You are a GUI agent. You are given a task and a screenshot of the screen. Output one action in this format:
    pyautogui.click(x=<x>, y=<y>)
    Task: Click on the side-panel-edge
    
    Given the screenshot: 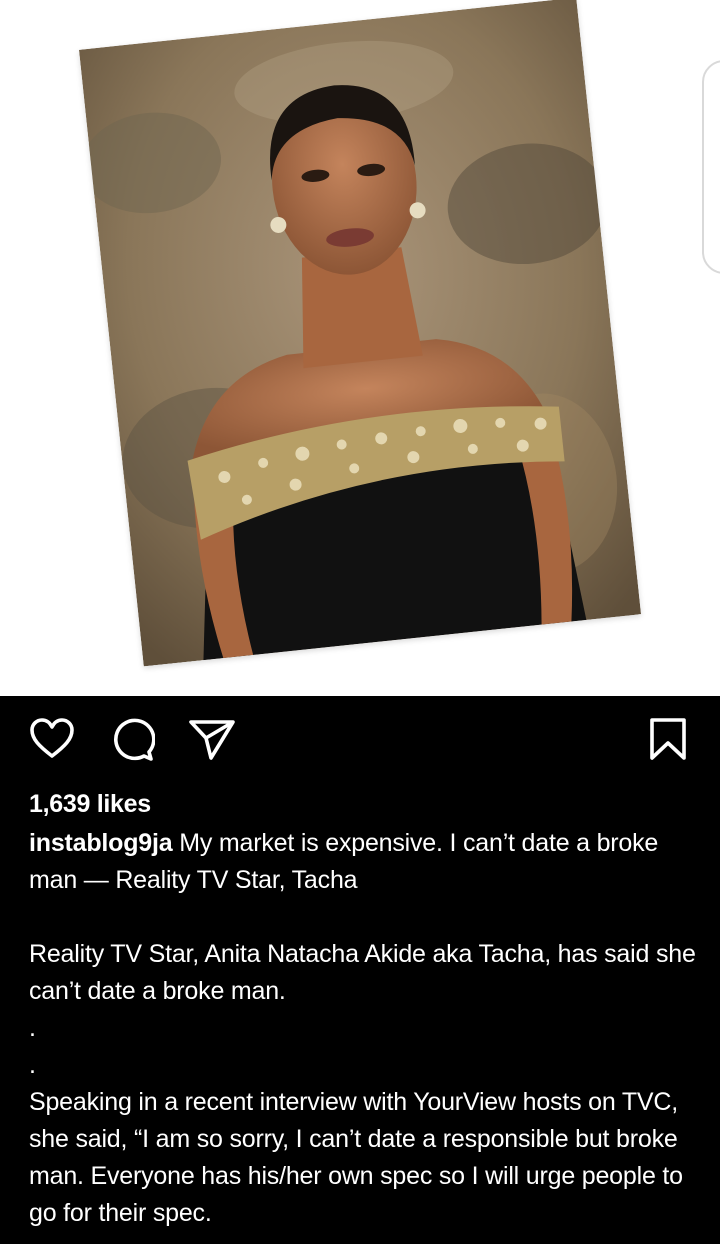 What is the action you would take?
    pyautogui.click(x=711, y=167)
    